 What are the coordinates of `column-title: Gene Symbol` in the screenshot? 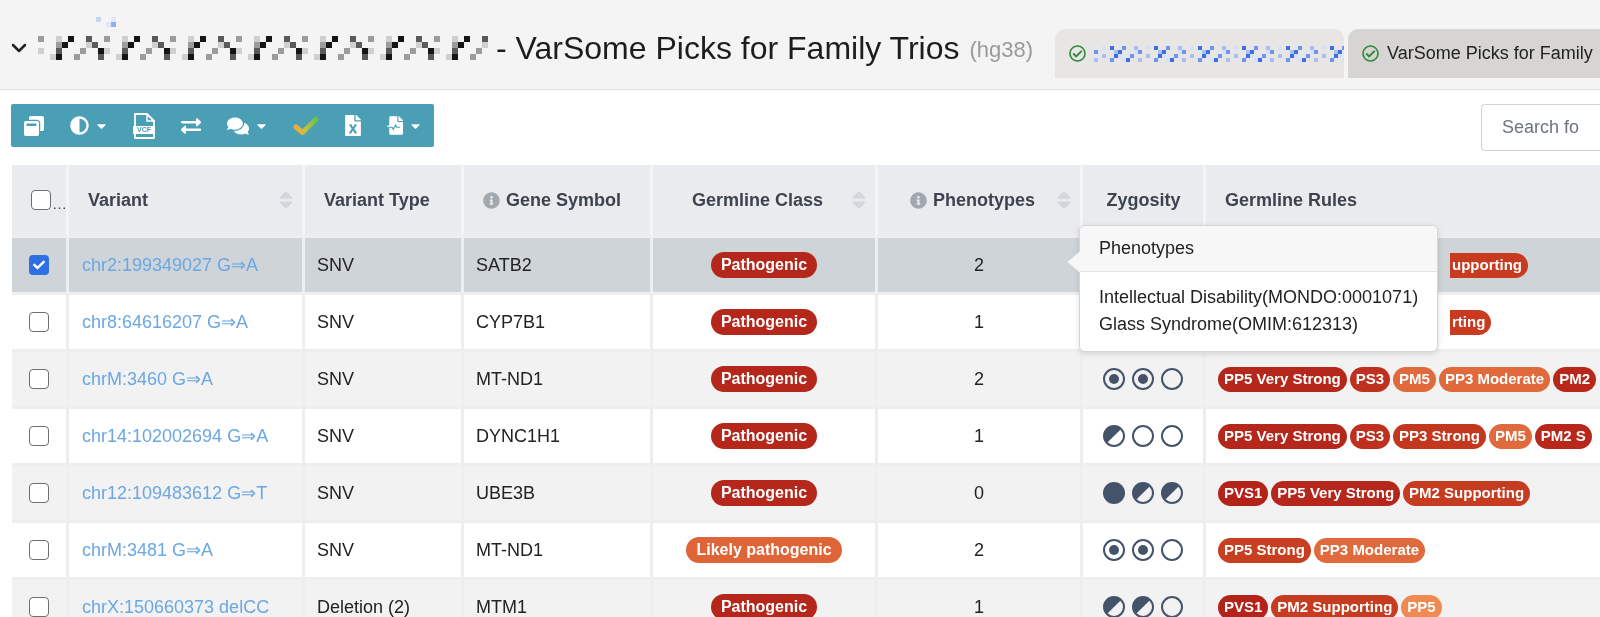 It's located at (564, 200).